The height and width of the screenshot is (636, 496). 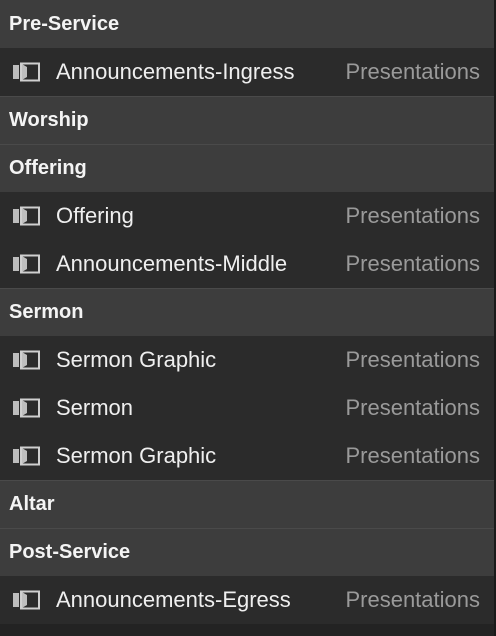 I want to click on playlist-item: Sermon Presentations, so click(x=247, y=408).